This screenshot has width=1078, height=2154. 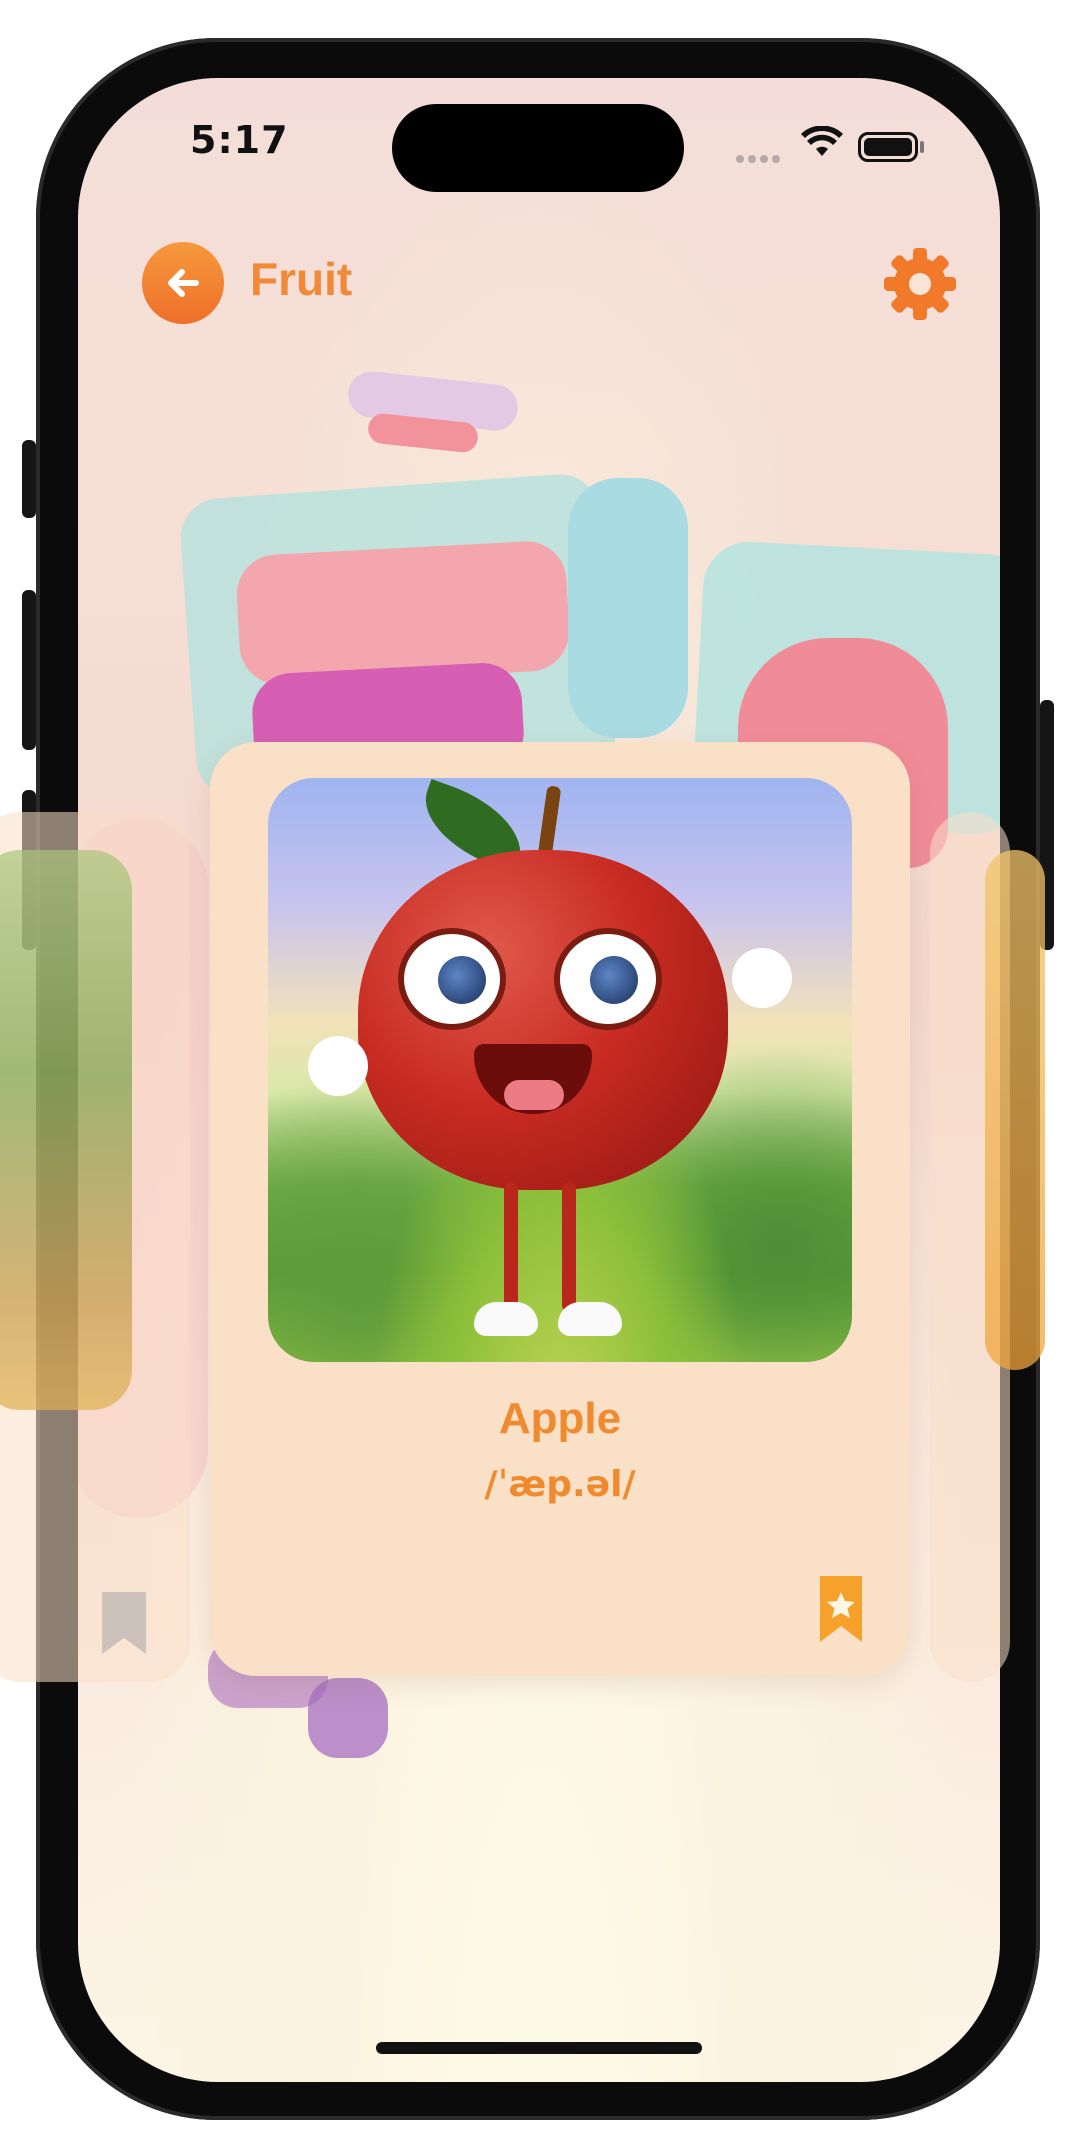 What do you see at coordinates (560, 1418) in the screenshot?
I see `card-word: Apple` at bounding box center [560, 1418].